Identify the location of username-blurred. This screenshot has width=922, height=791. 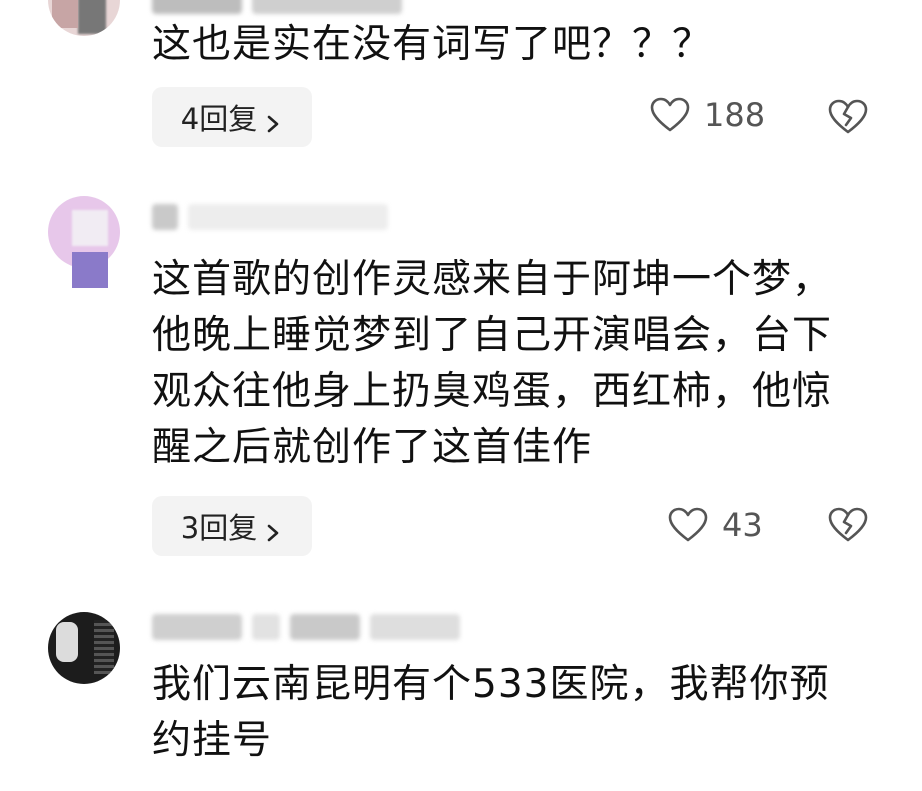
(306, 627).